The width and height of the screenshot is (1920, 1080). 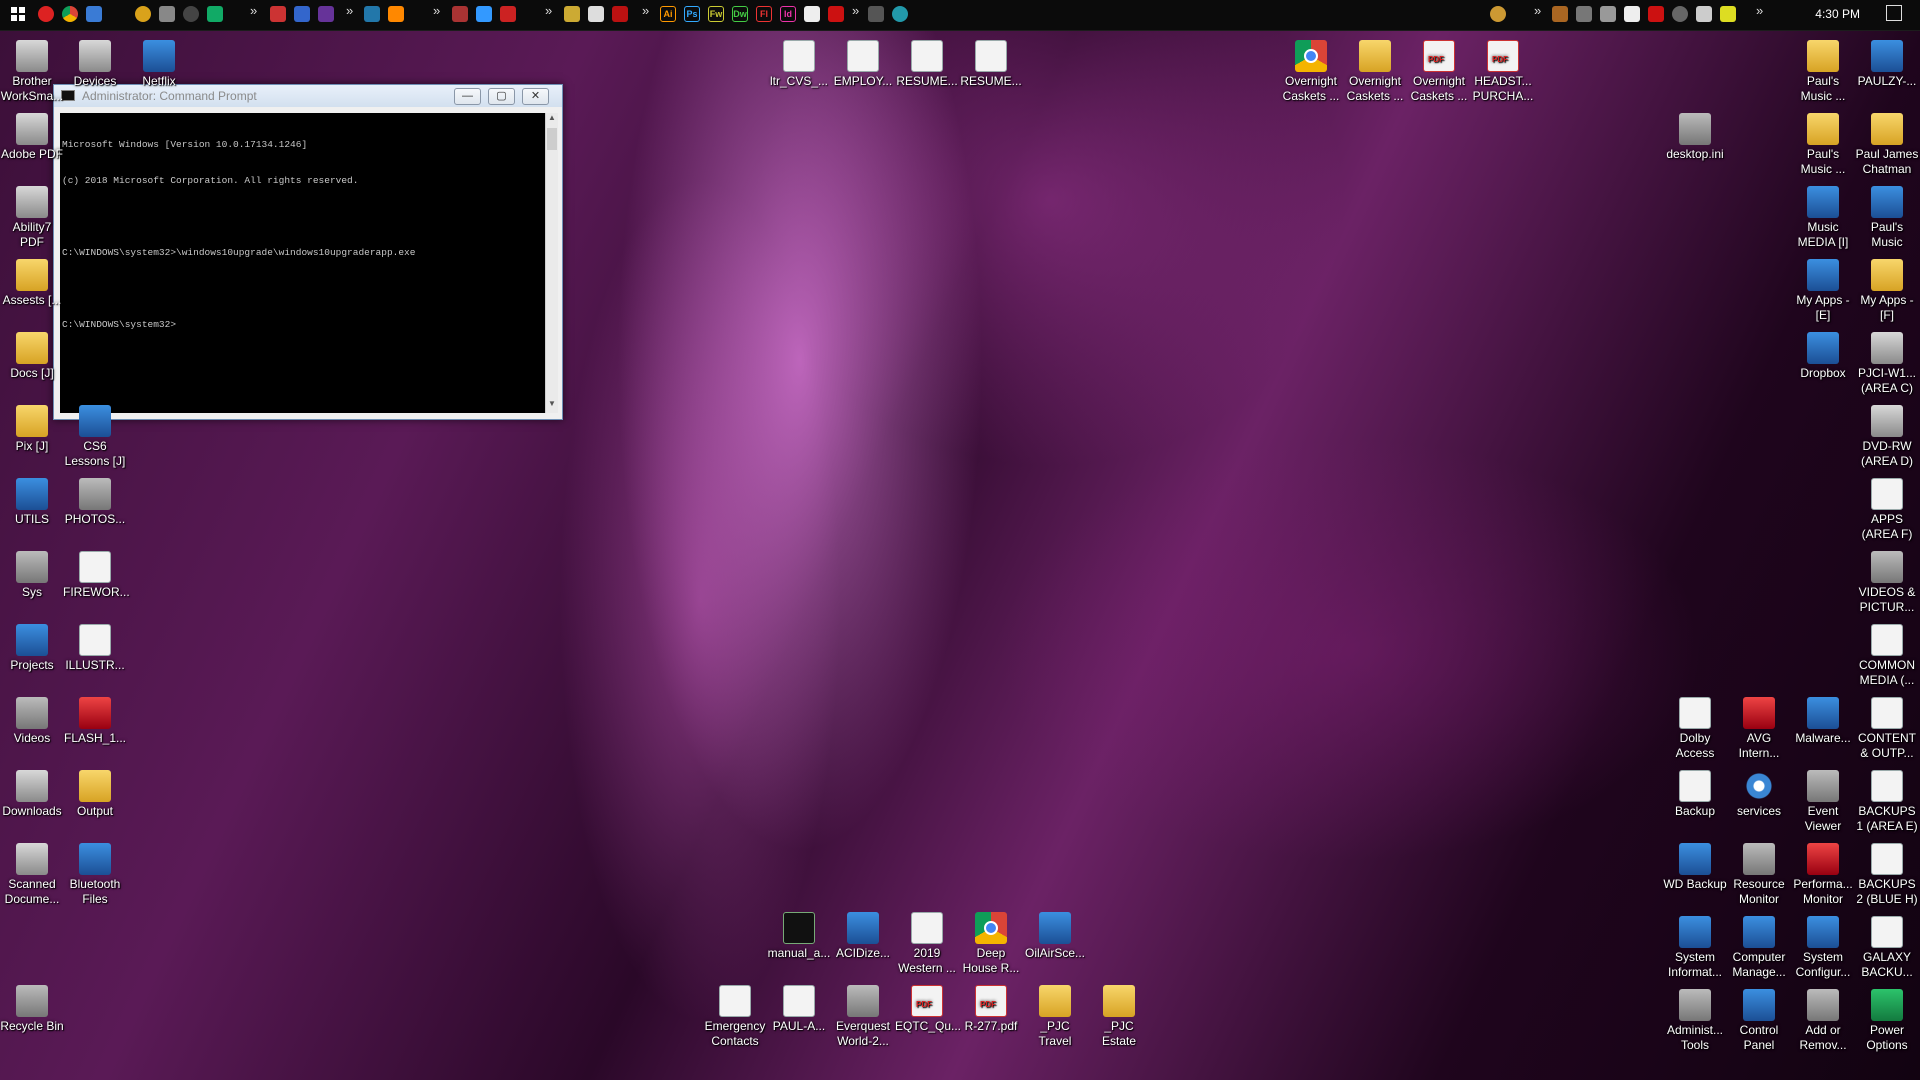 I want to click on desktop-icon: Ability7 PDF, so click(x=32, y=217).